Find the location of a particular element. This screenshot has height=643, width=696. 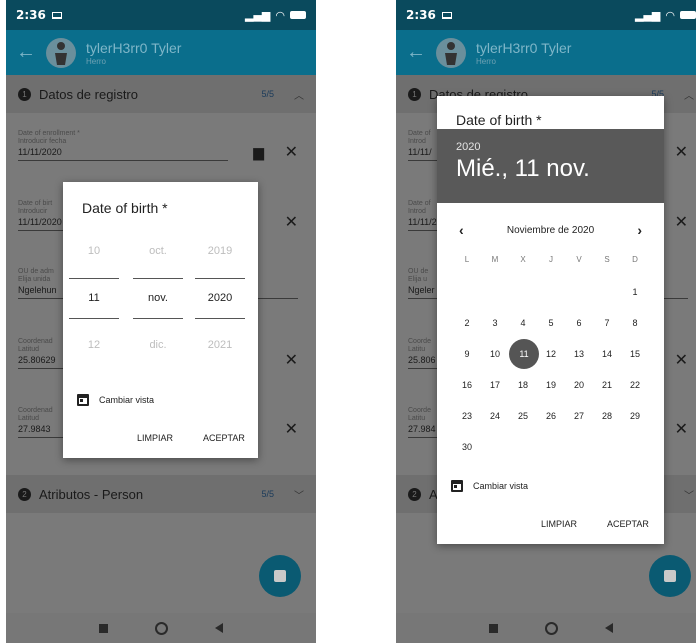

calendar-day: 5 is located at coordinates (551, 331).